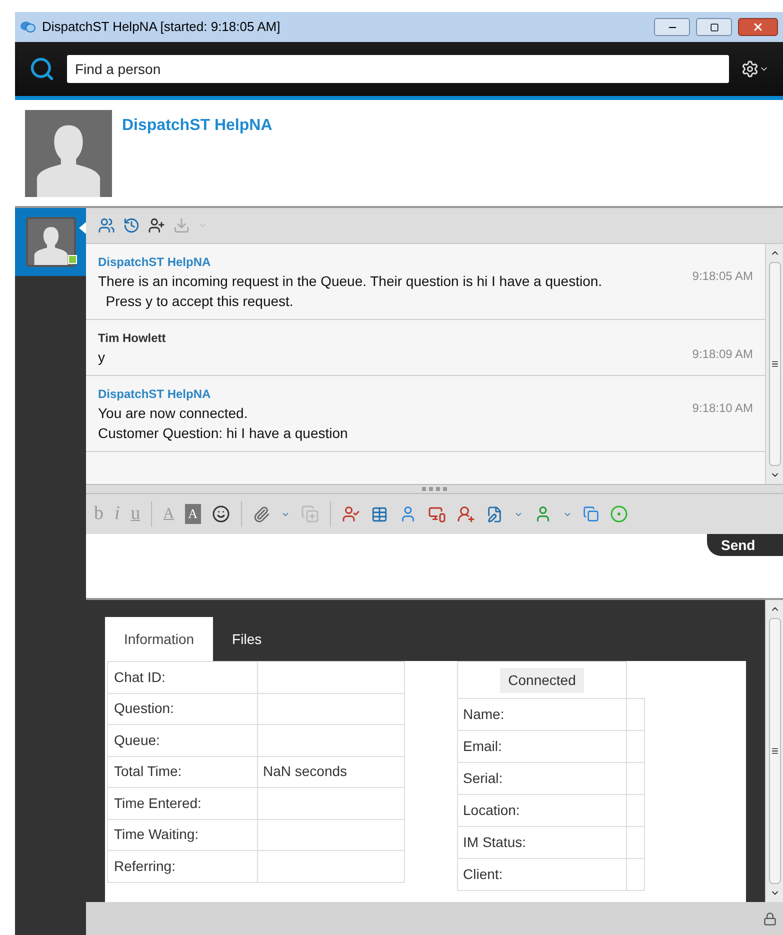  What do you see at coordinates (132, 338) in the screenshot?
I see `message-sender: Tim Howlett` at bounding box center [132, 338].